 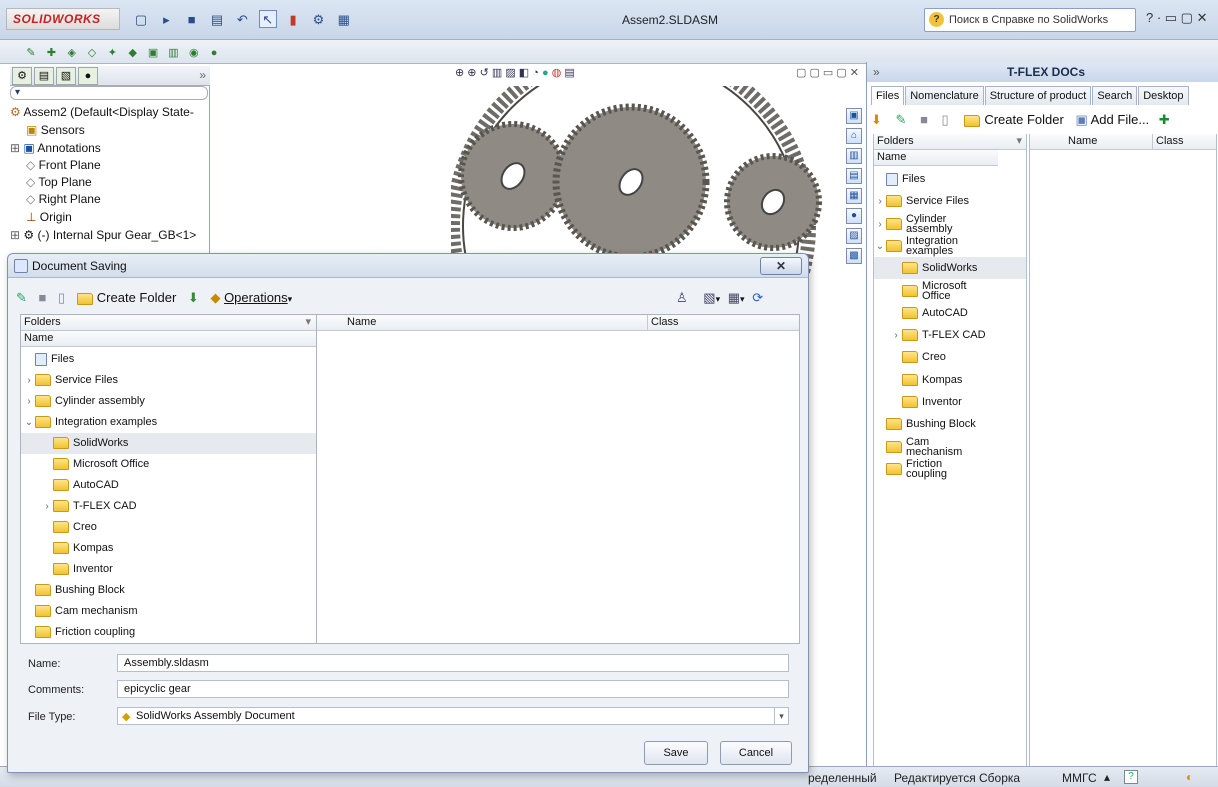 I want to click on tree-item-annotations: ⊞ ▣ Annotations, so click(x=55, y=148).